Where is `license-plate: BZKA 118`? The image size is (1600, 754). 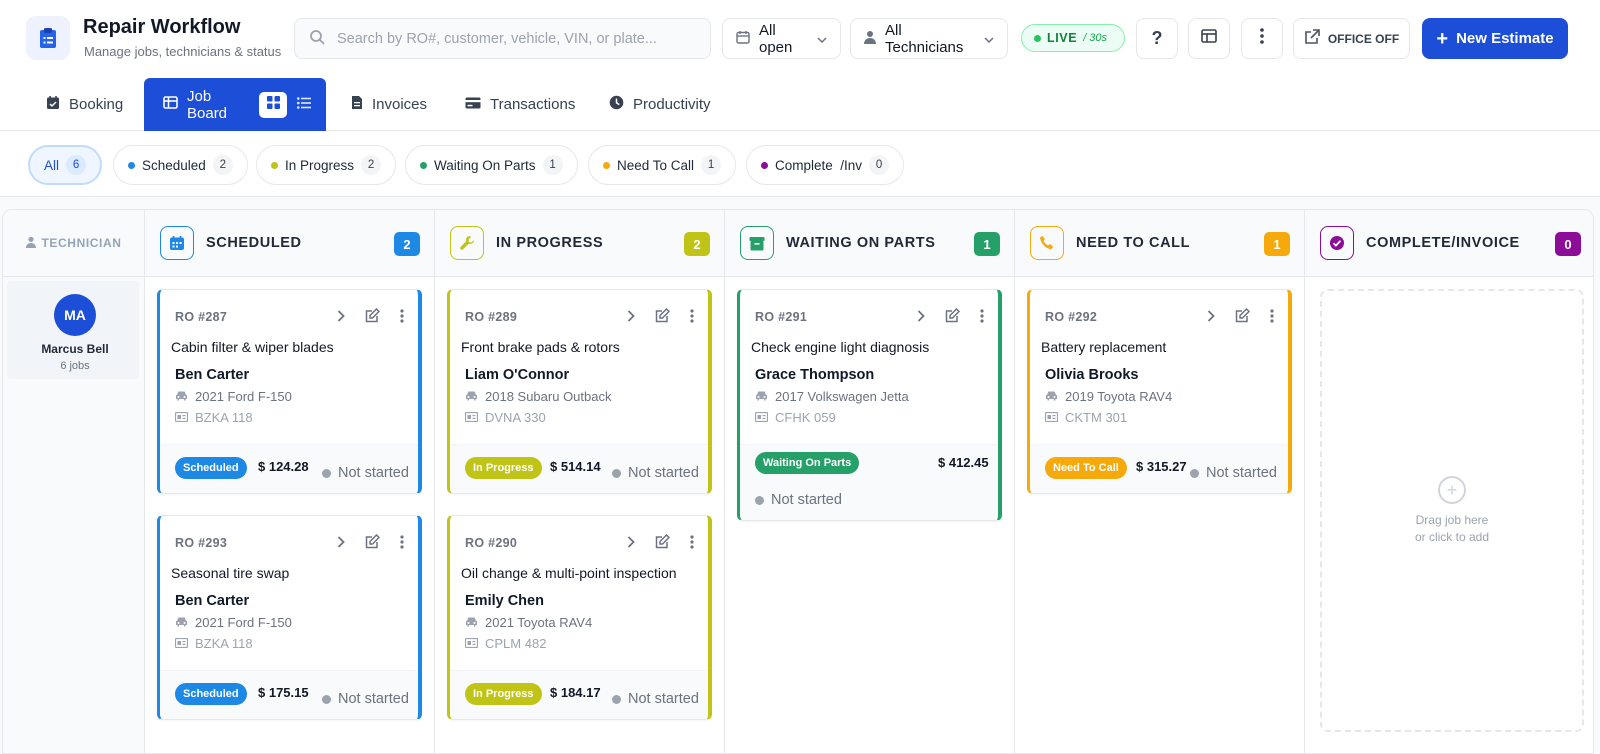 license-plate: BZKA 118 is located at coordinates (224, 417).